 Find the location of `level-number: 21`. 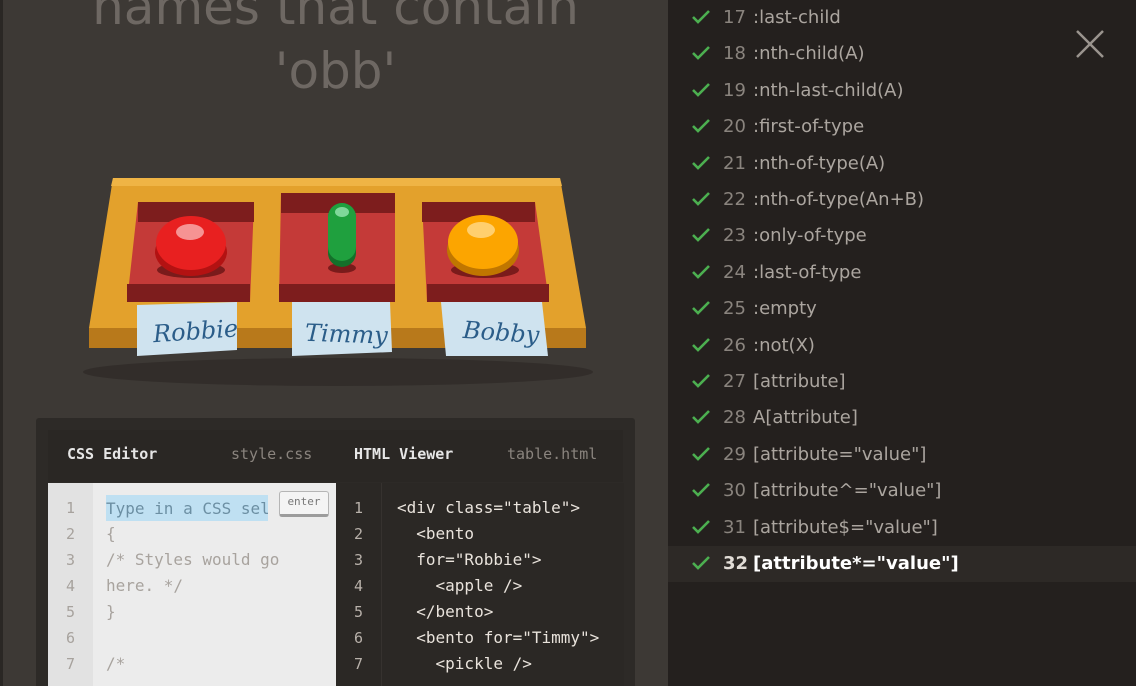

level-number: 21 is located at coordinates (734, 163).